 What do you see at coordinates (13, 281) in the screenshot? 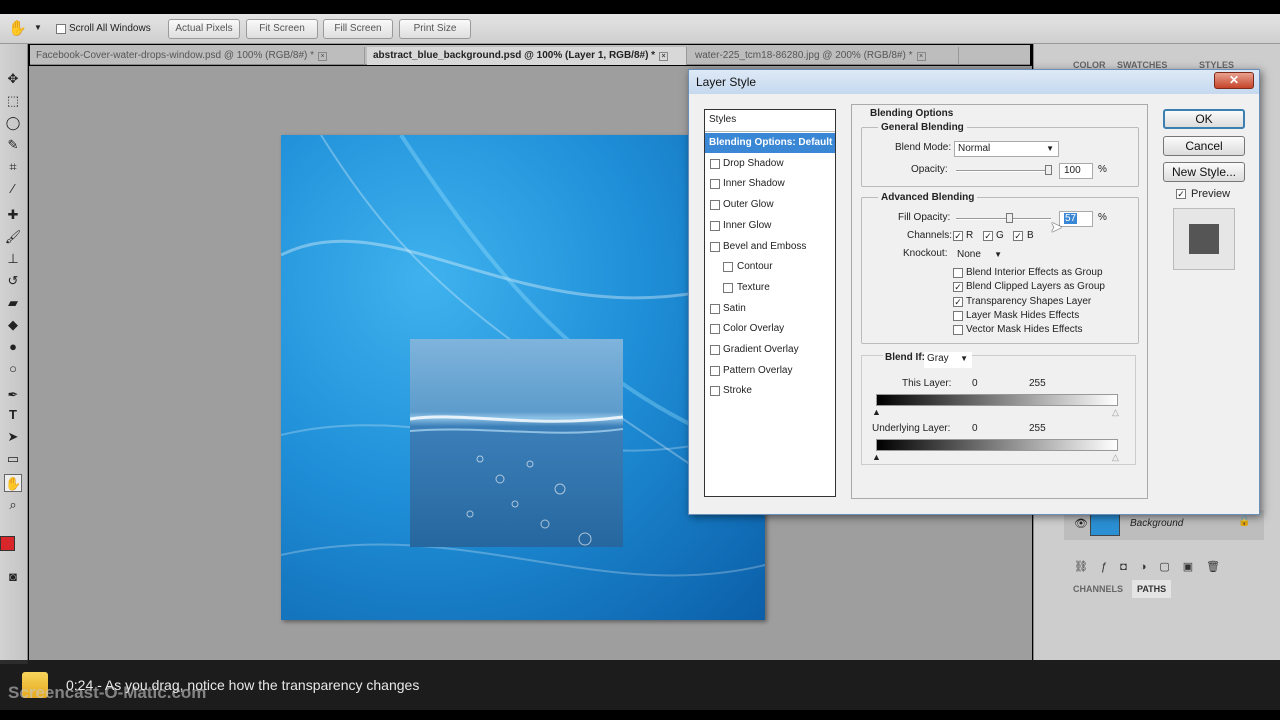
I see `history-brush-icon: ↺` at bounding box center [13, 281].